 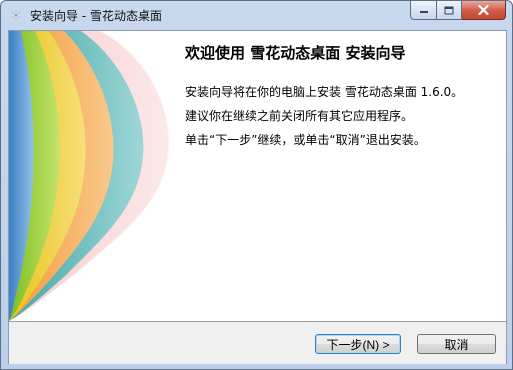 I want to click on continue-instructions: 单击“下一步”继续，或单击“取消”退出安装。, so click(x=305, y=140).